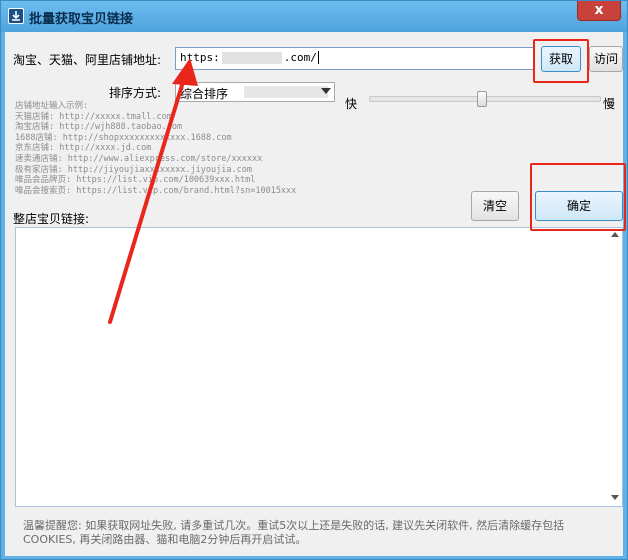 The image size is (628, 560). What do you see at coordinates (153, 191) in the screenshot?
I see `annotation-arrow-icon` at bounding box center [153, 191].